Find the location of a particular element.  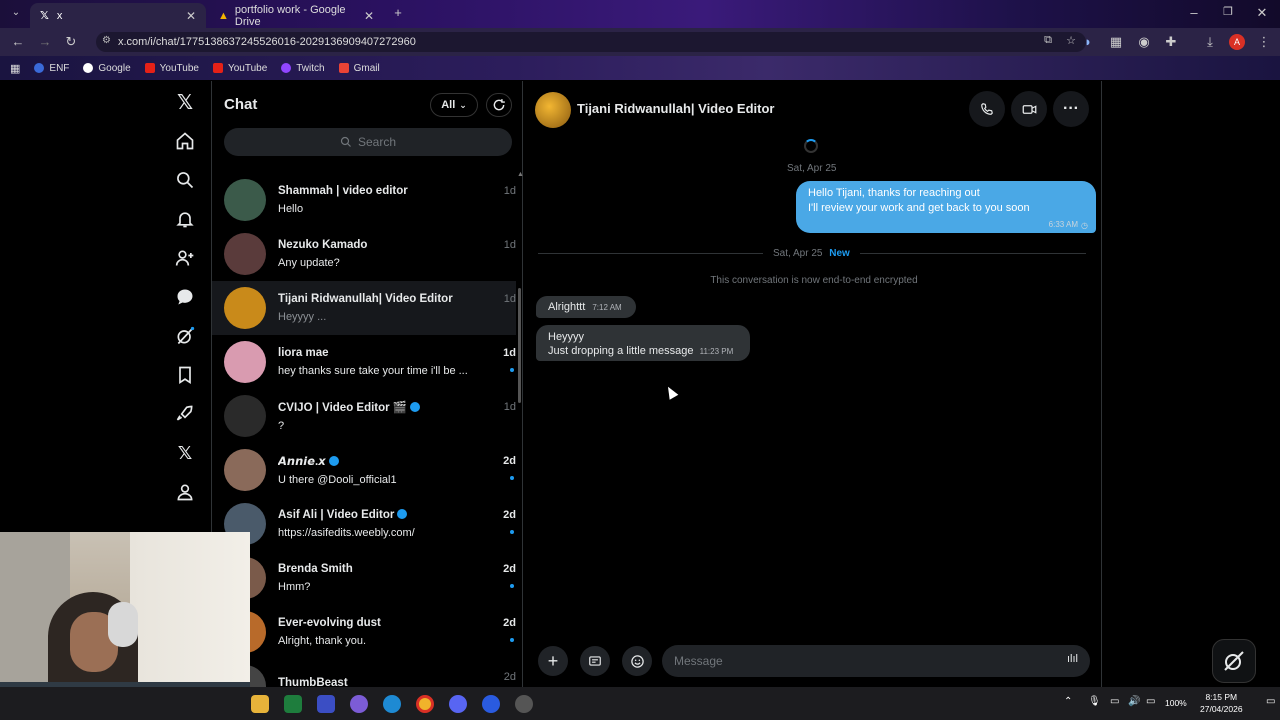

more-options-button: ··· is located at coordinates (1071, 109).